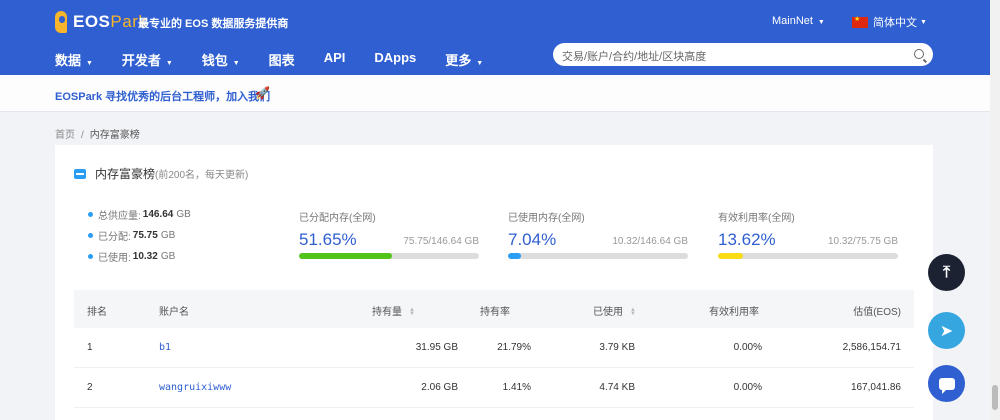 The width and height of the screenshot is (1000, 420). I want to click on col-holding-rate: 持有率, so click(495, 312).